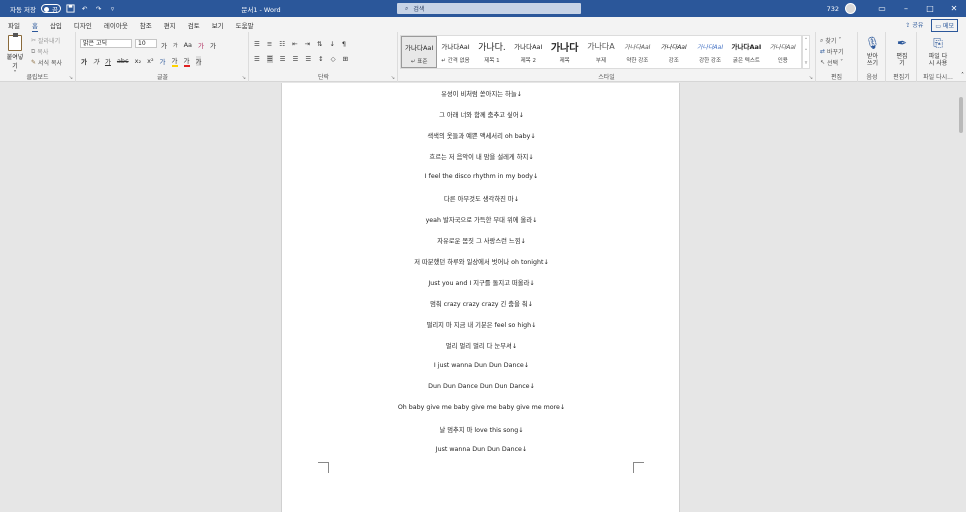 The height and width of the screenshot is (512, 966). I want to click on tab-layout: 레이아웃, so click(116, 25).